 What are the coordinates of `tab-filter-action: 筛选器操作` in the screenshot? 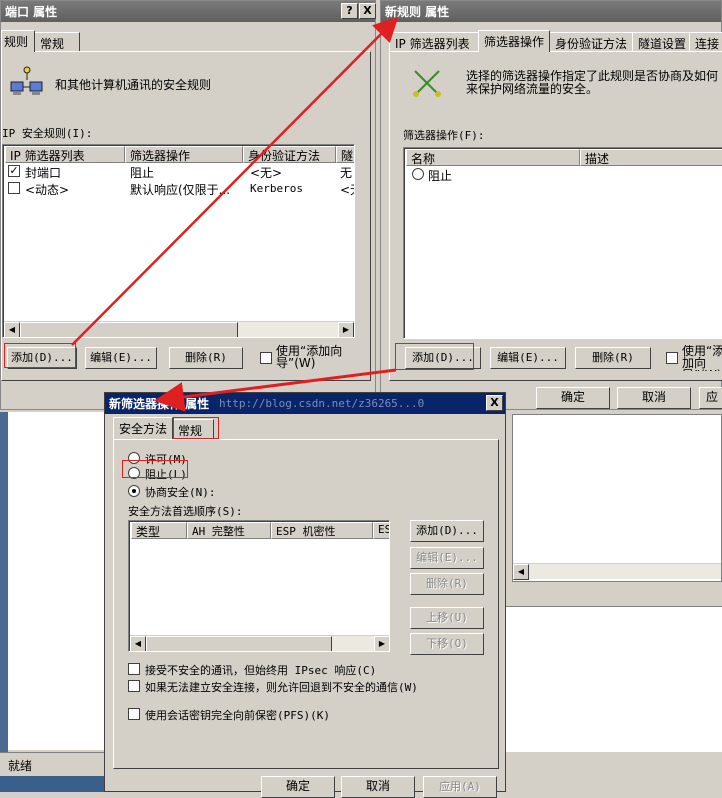 It's located at (514, 41).